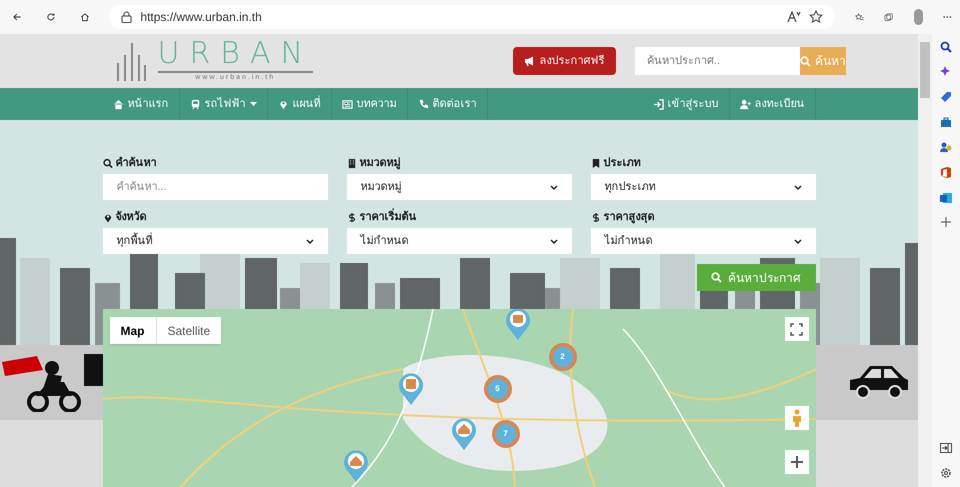 This screenshot has width=960, height=487. I want to click on bookmark-icon, so click(595, 163).